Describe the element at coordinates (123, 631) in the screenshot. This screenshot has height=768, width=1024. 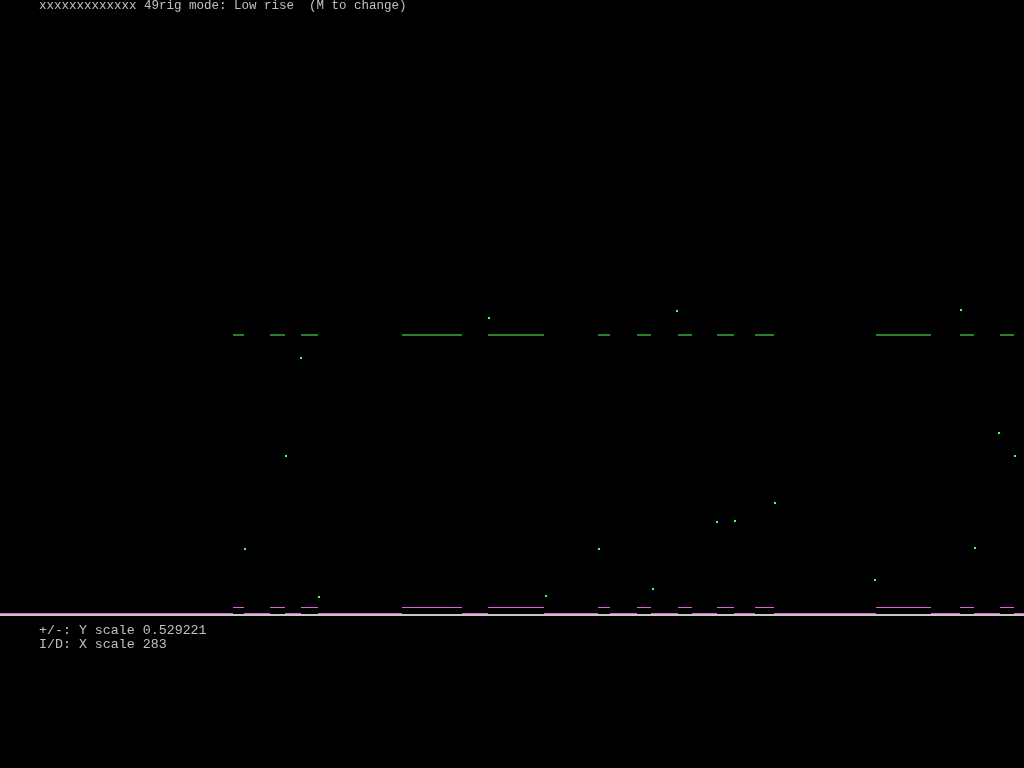
I see `help-text: +/-: Y scale 0.529221` at that location.